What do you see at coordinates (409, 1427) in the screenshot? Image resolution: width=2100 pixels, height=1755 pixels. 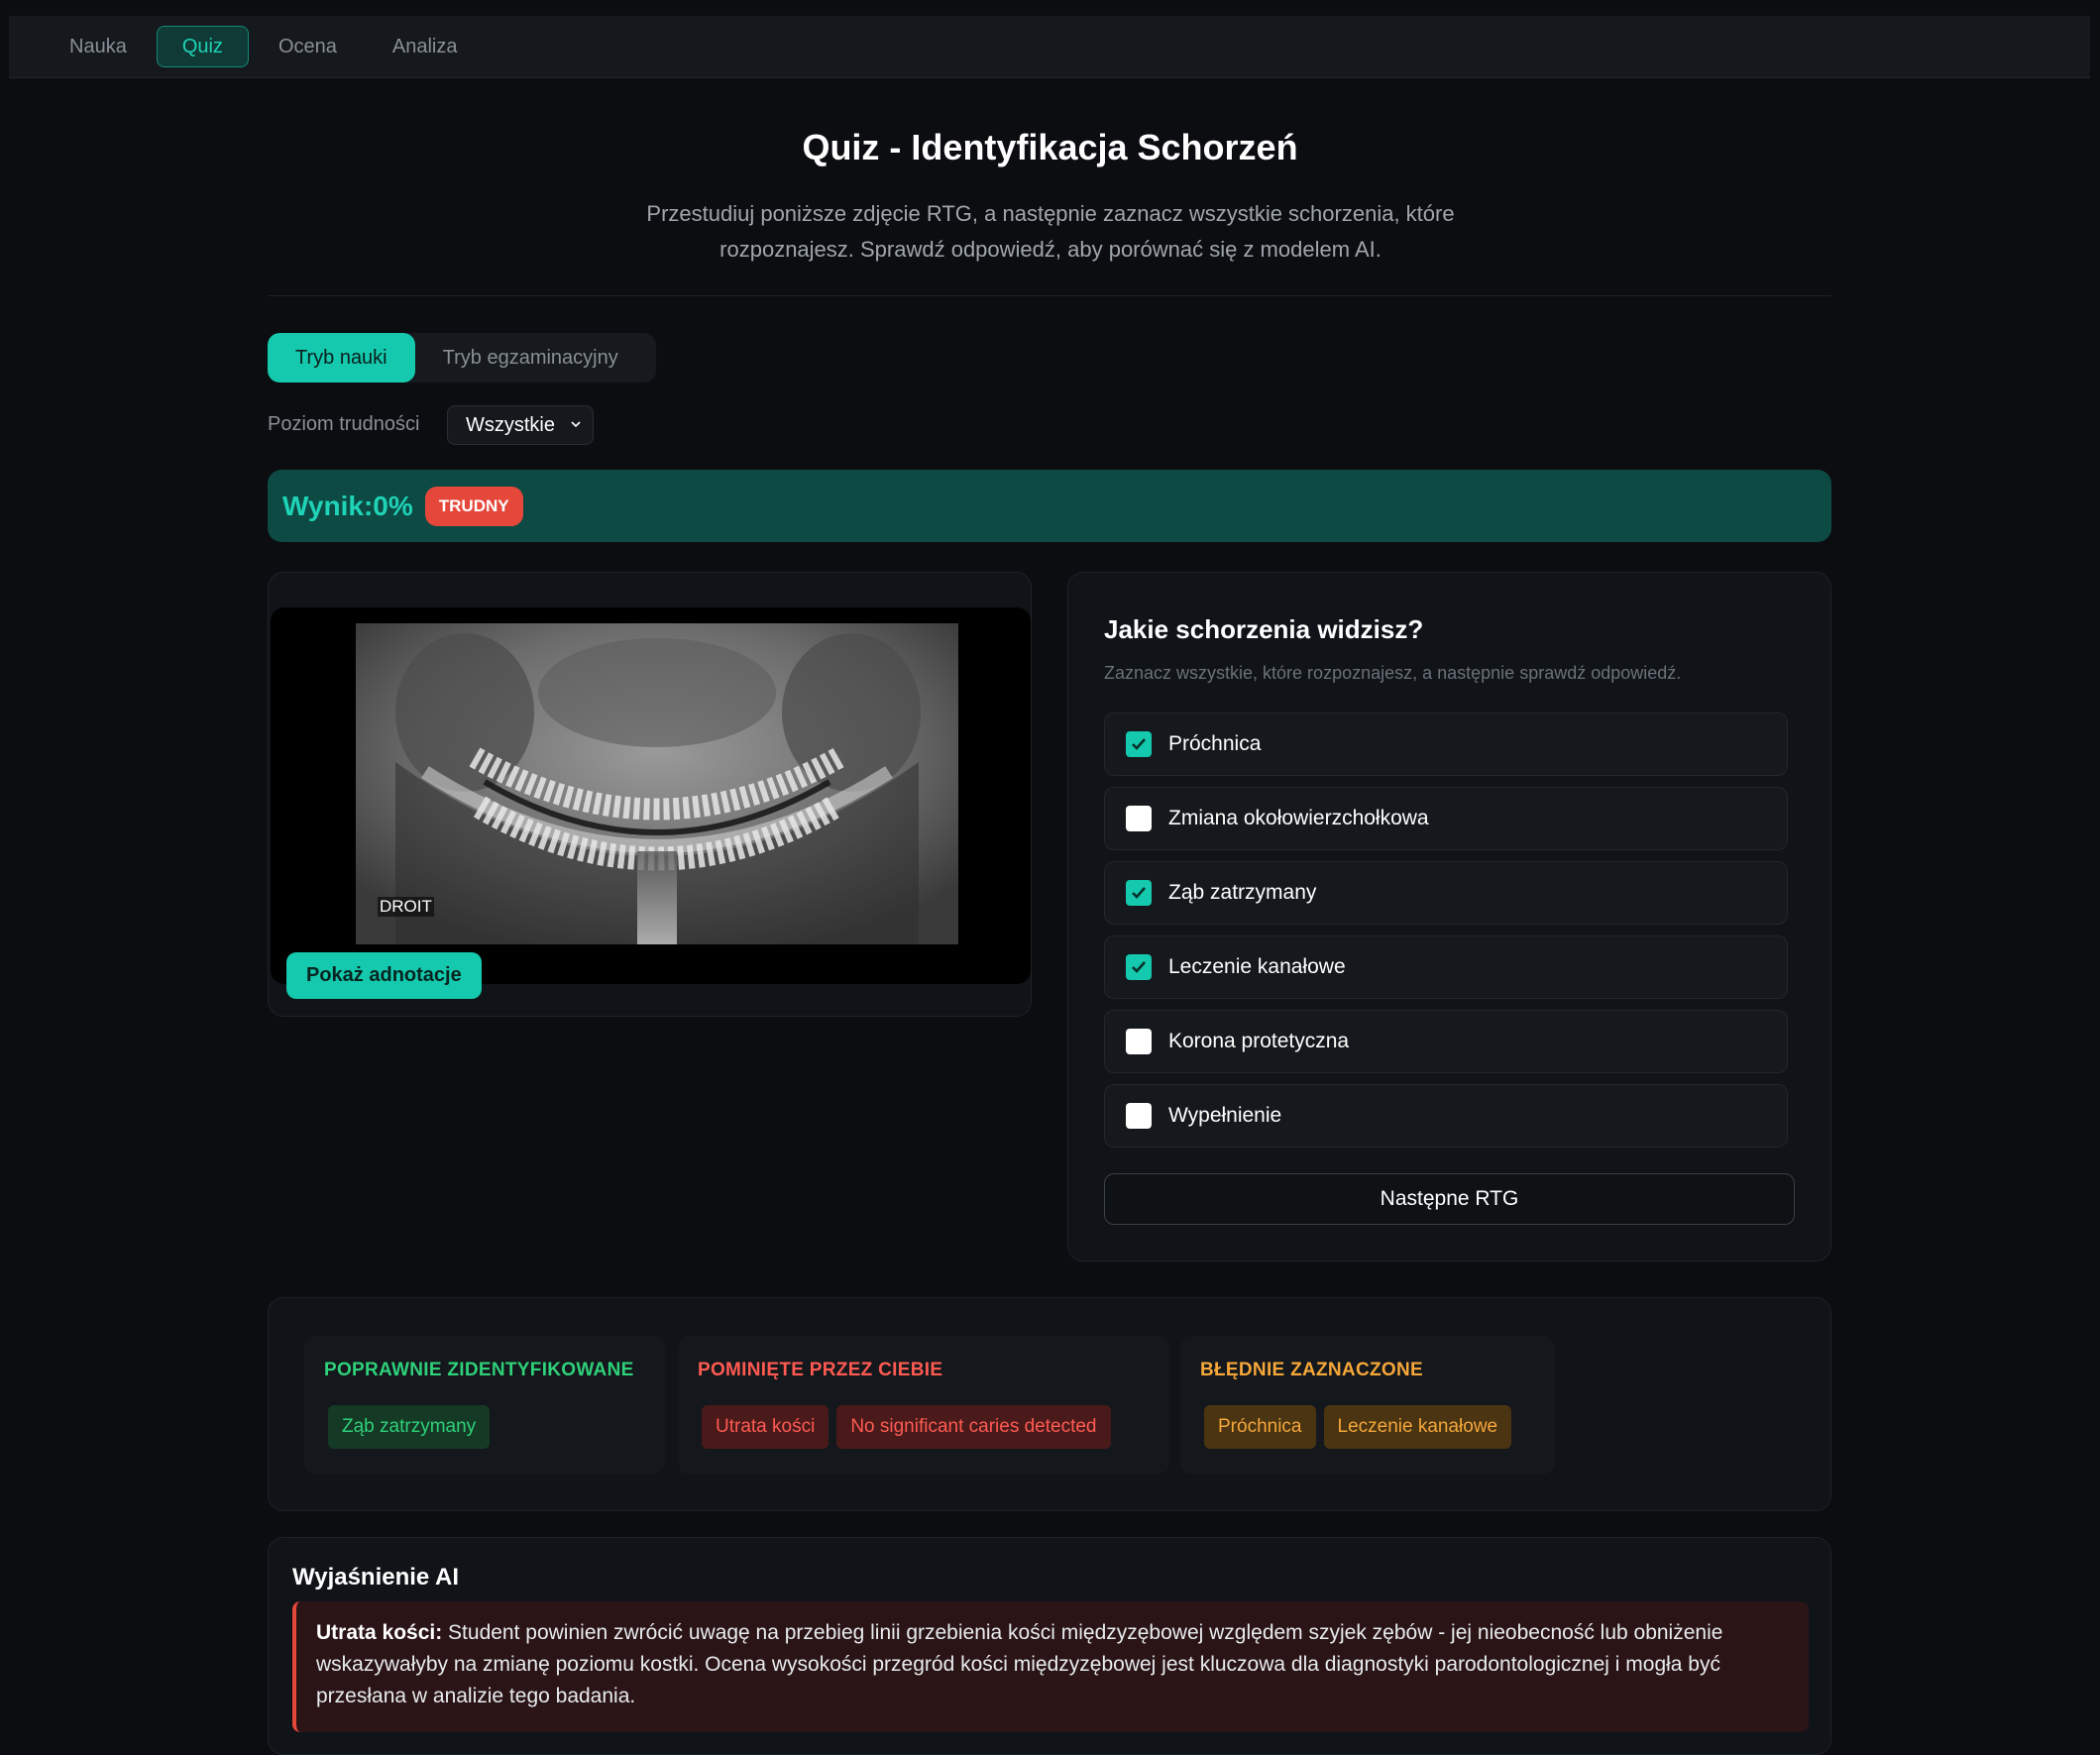 I see `result-chip: Ząb zatrzymany` at bounding box center [409, 1427].